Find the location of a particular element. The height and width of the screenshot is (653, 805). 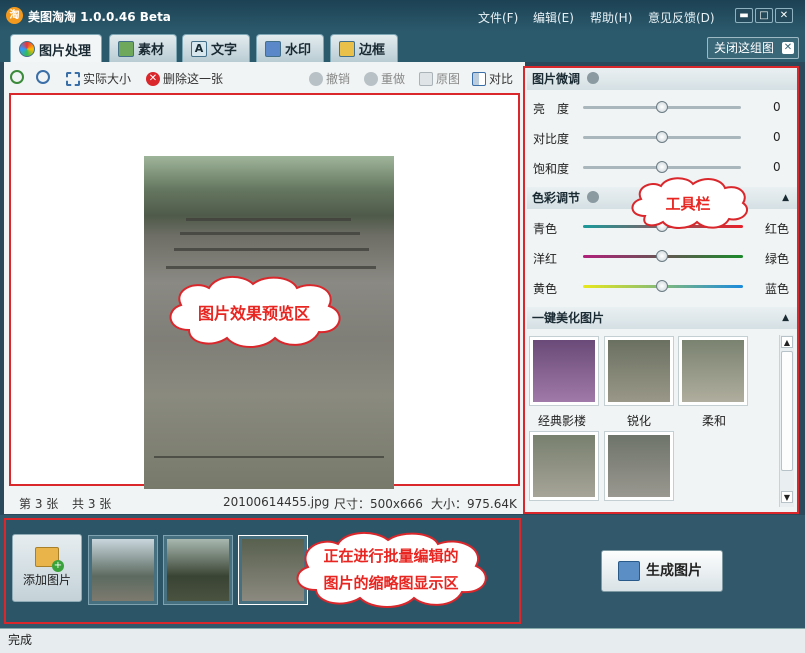

app-logo-icon: 淘 is located at coordinates (14, 15).